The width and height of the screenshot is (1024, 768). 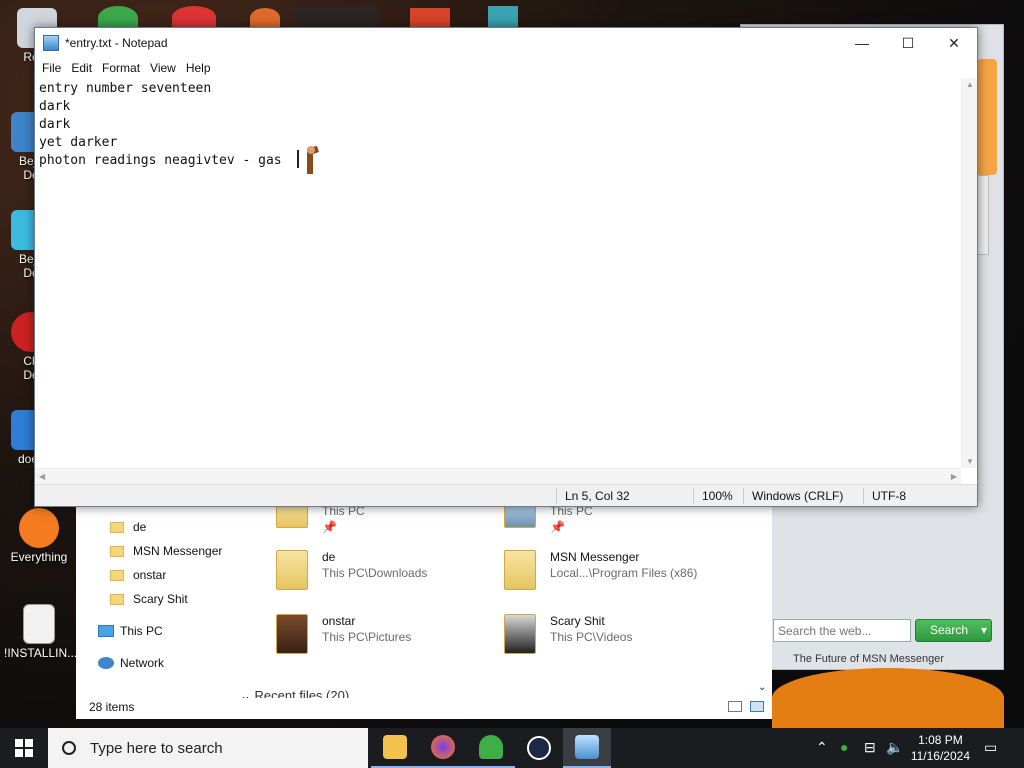 I want to click on item-count: 28 items, so click(x=112, y=707).